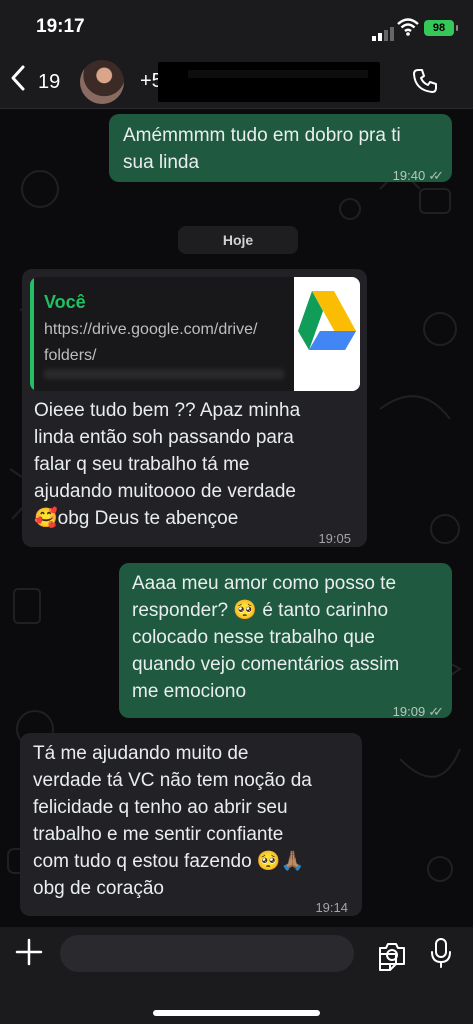  What do you see at coordinates (441, 28) in the screenshot?
I see `battery-indicator: 98` at bounding box center [441, 28].